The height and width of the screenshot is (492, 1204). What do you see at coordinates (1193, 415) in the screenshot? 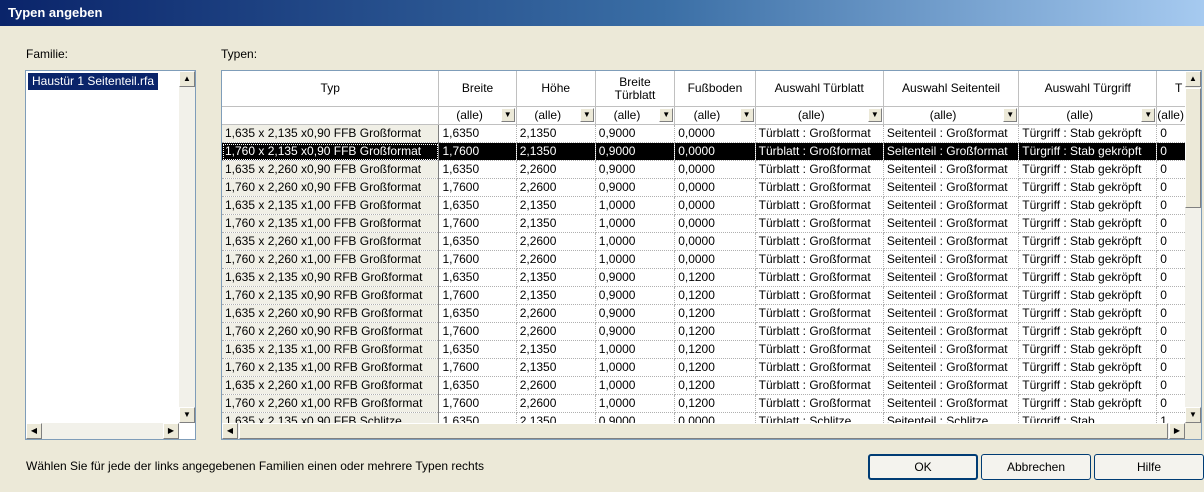
I see `grid-scroll-down-icon: ▼` at bounding box center [1193, 415].